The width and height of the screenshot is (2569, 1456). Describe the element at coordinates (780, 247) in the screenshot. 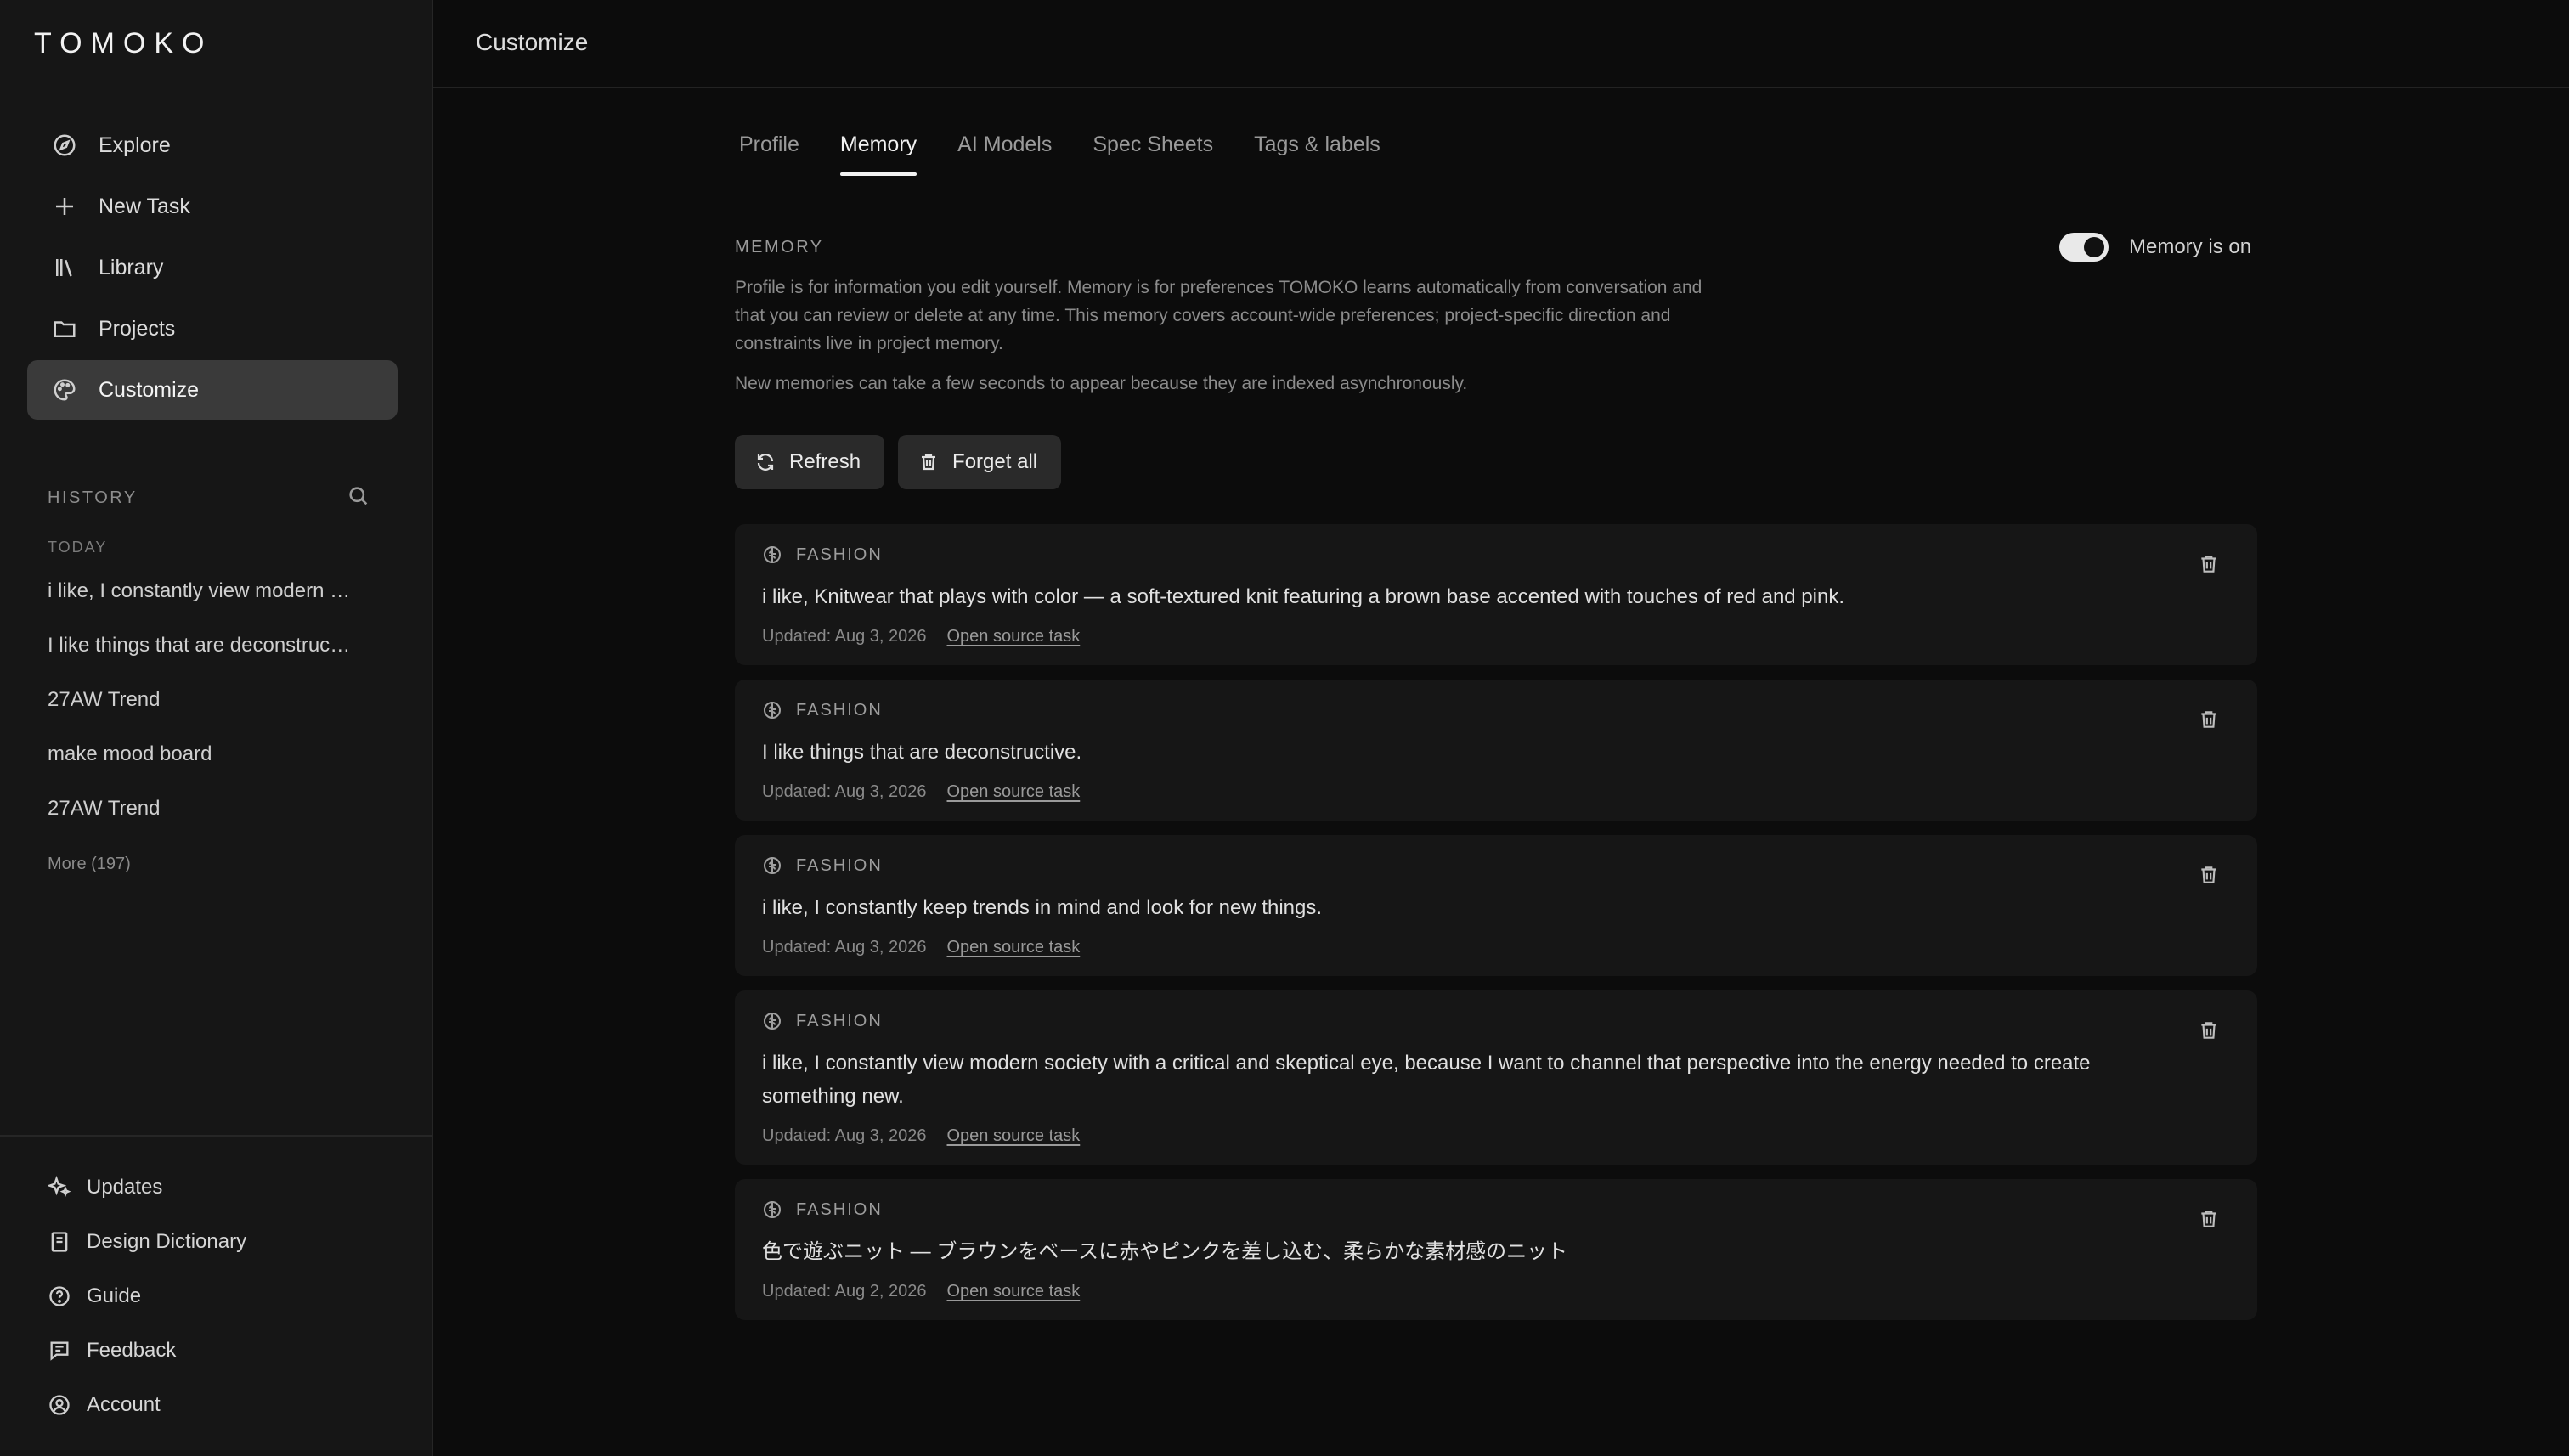

I see `section-label: MEMORY` at that location.